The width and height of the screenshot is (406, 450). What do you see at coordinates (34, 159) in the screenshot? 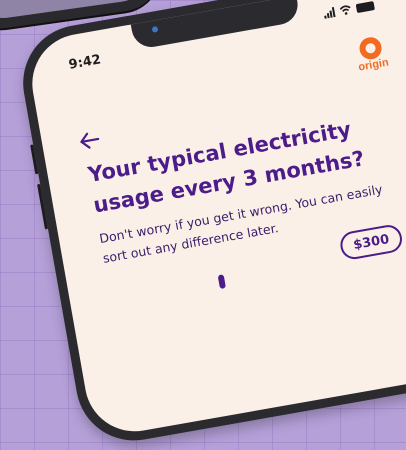
I see `phone-side-button` at bounding box center [34, 159].